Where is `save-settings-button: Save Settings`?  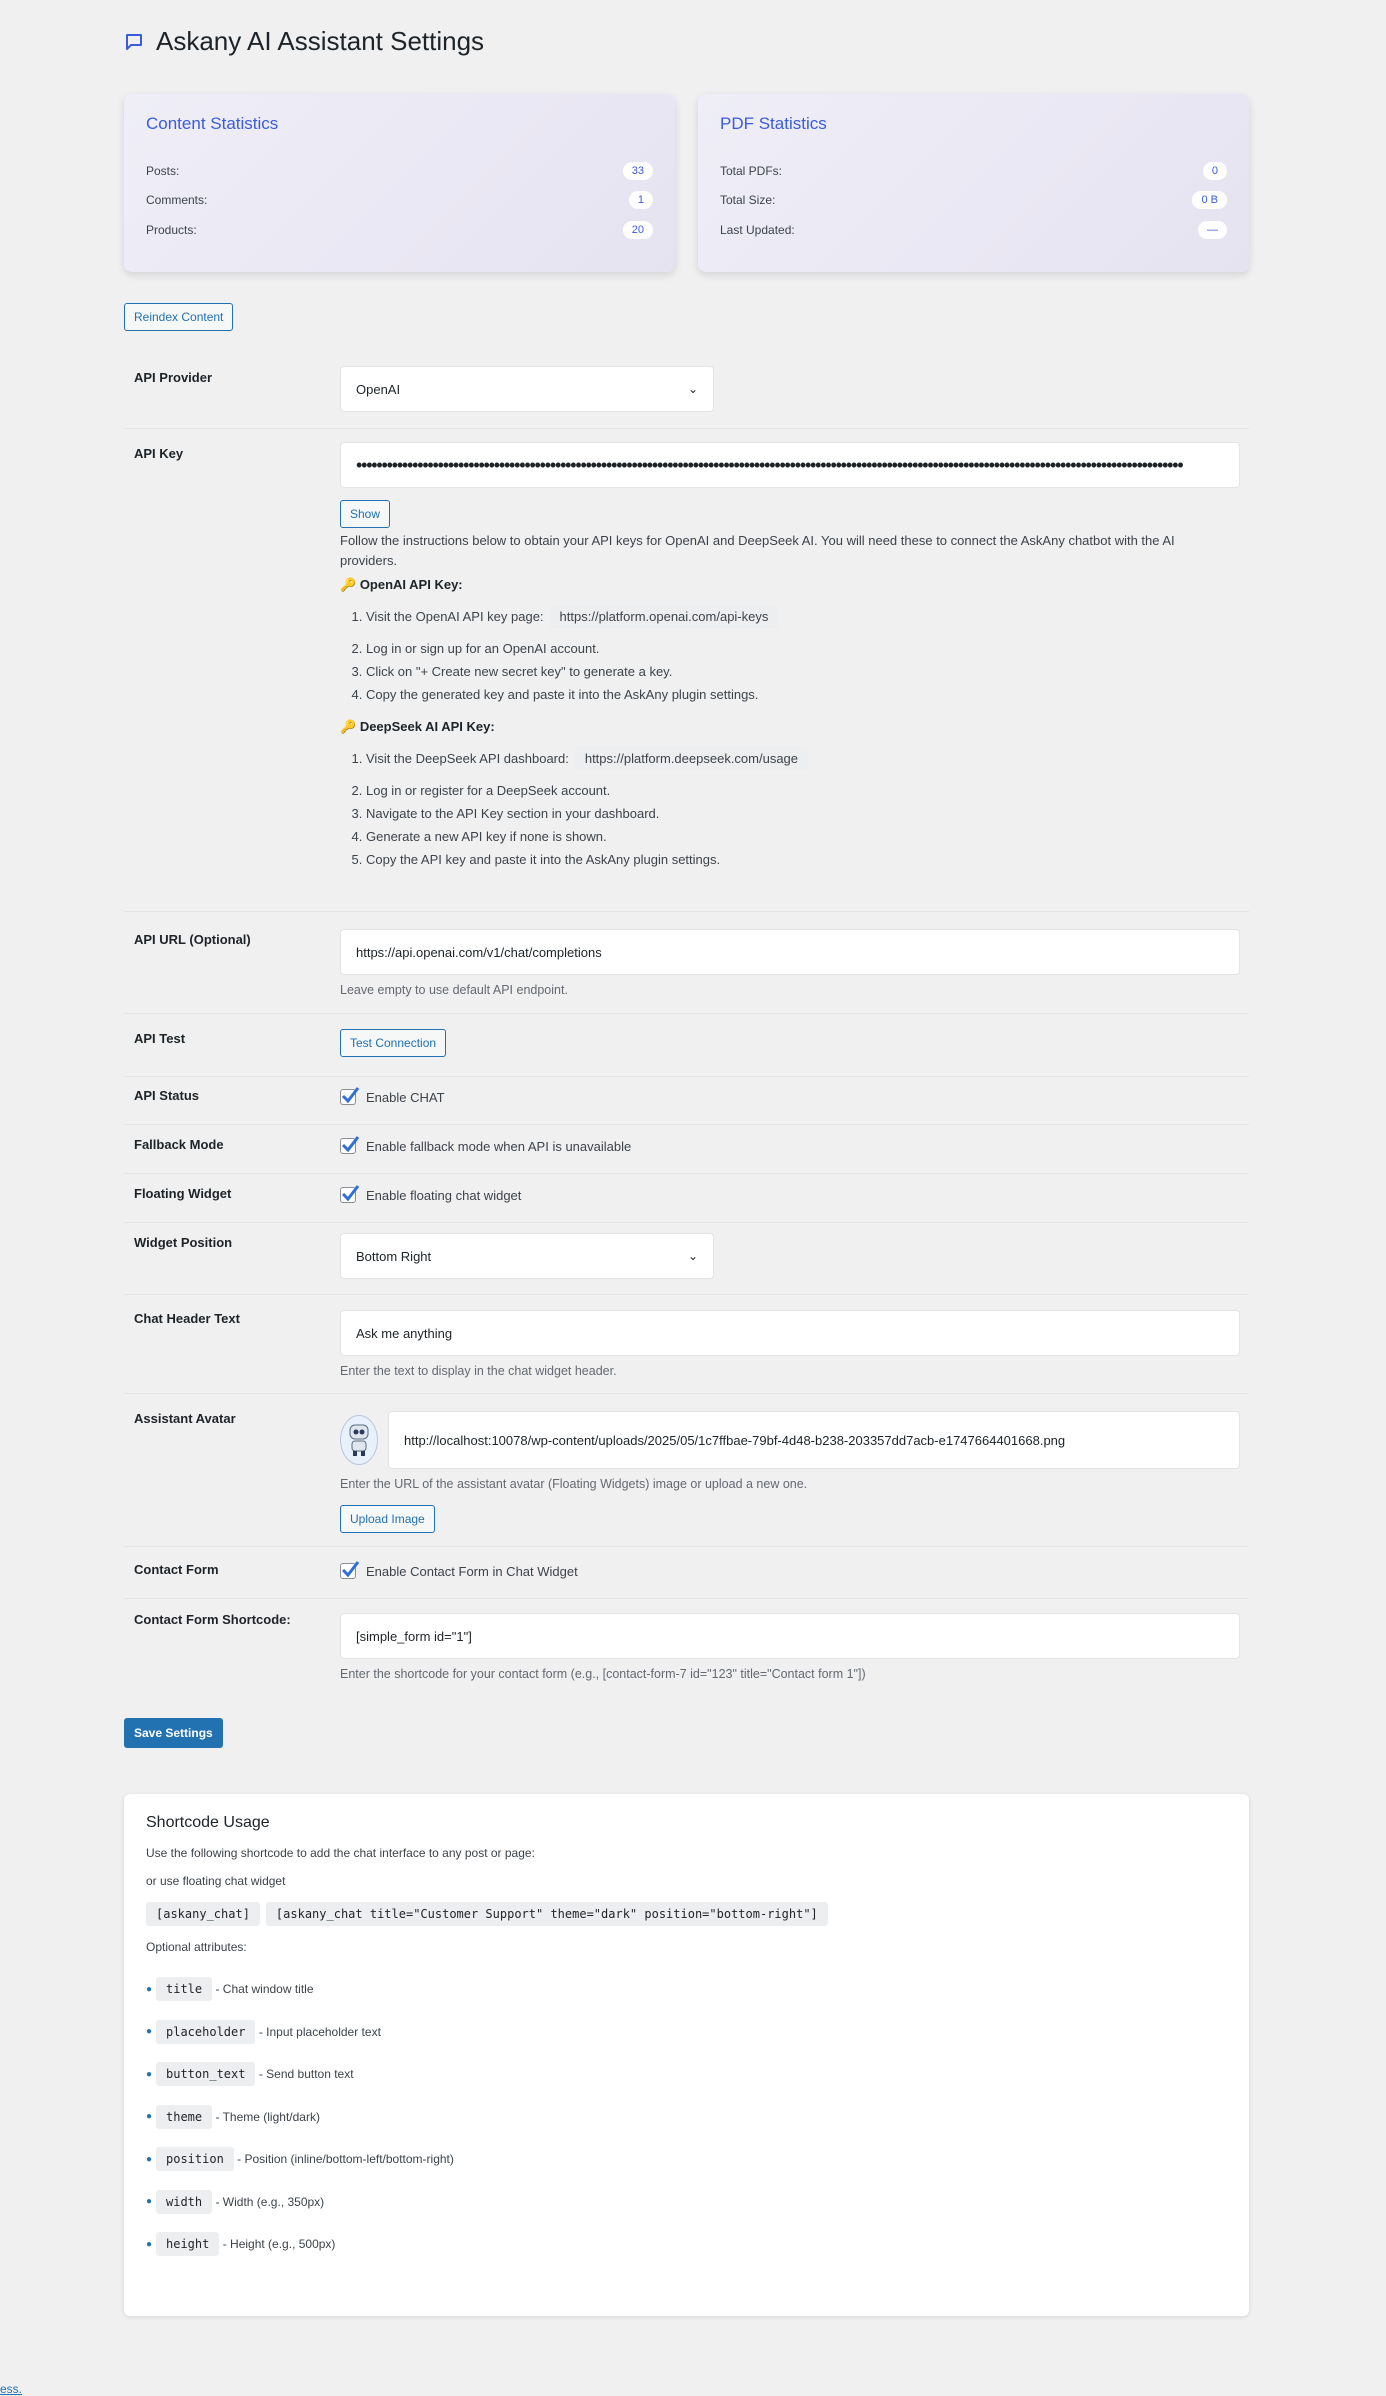
save-settings-button: Save Settings is located at coordinates (173, 1733).